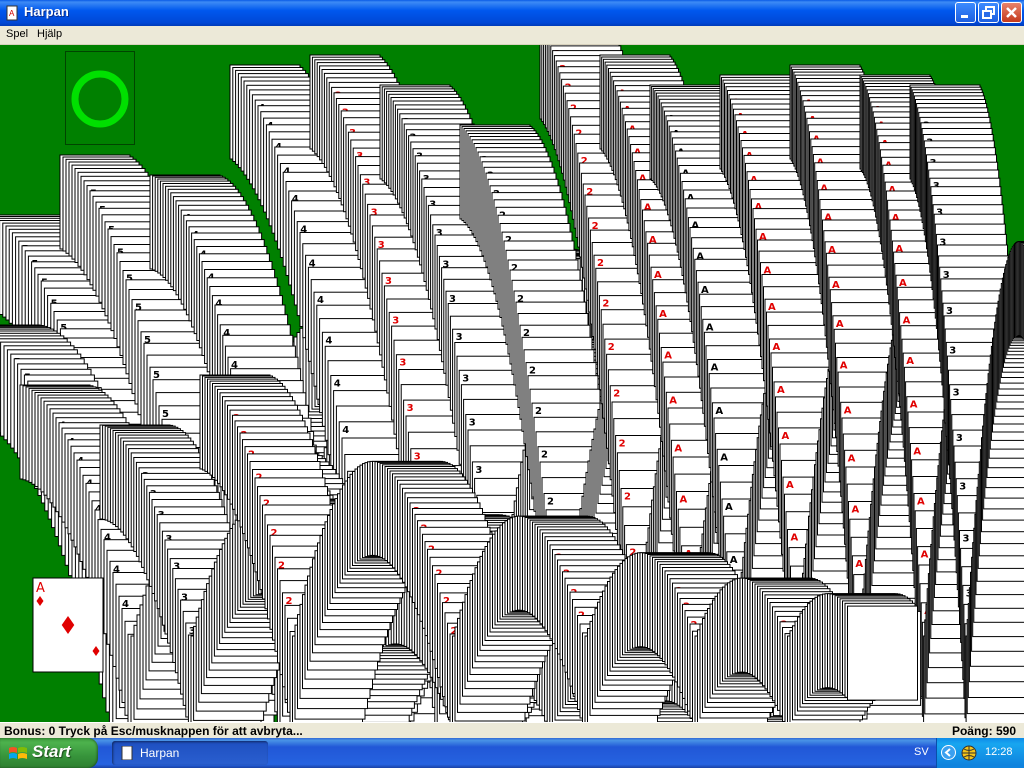 This screenshot has width=1024, height=768. Describe the element at coordinates (965, 12) in the screenshot. I see `minimize-button` at that location.